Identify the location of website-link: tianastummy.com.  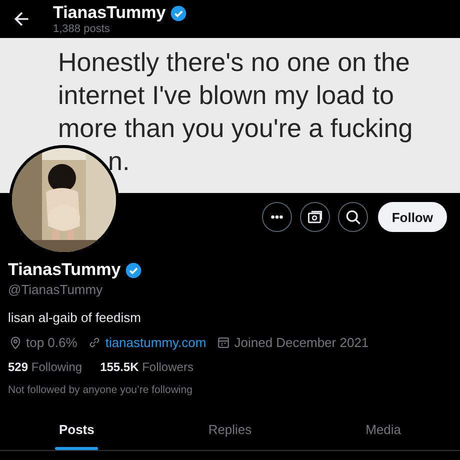
(155, 342).